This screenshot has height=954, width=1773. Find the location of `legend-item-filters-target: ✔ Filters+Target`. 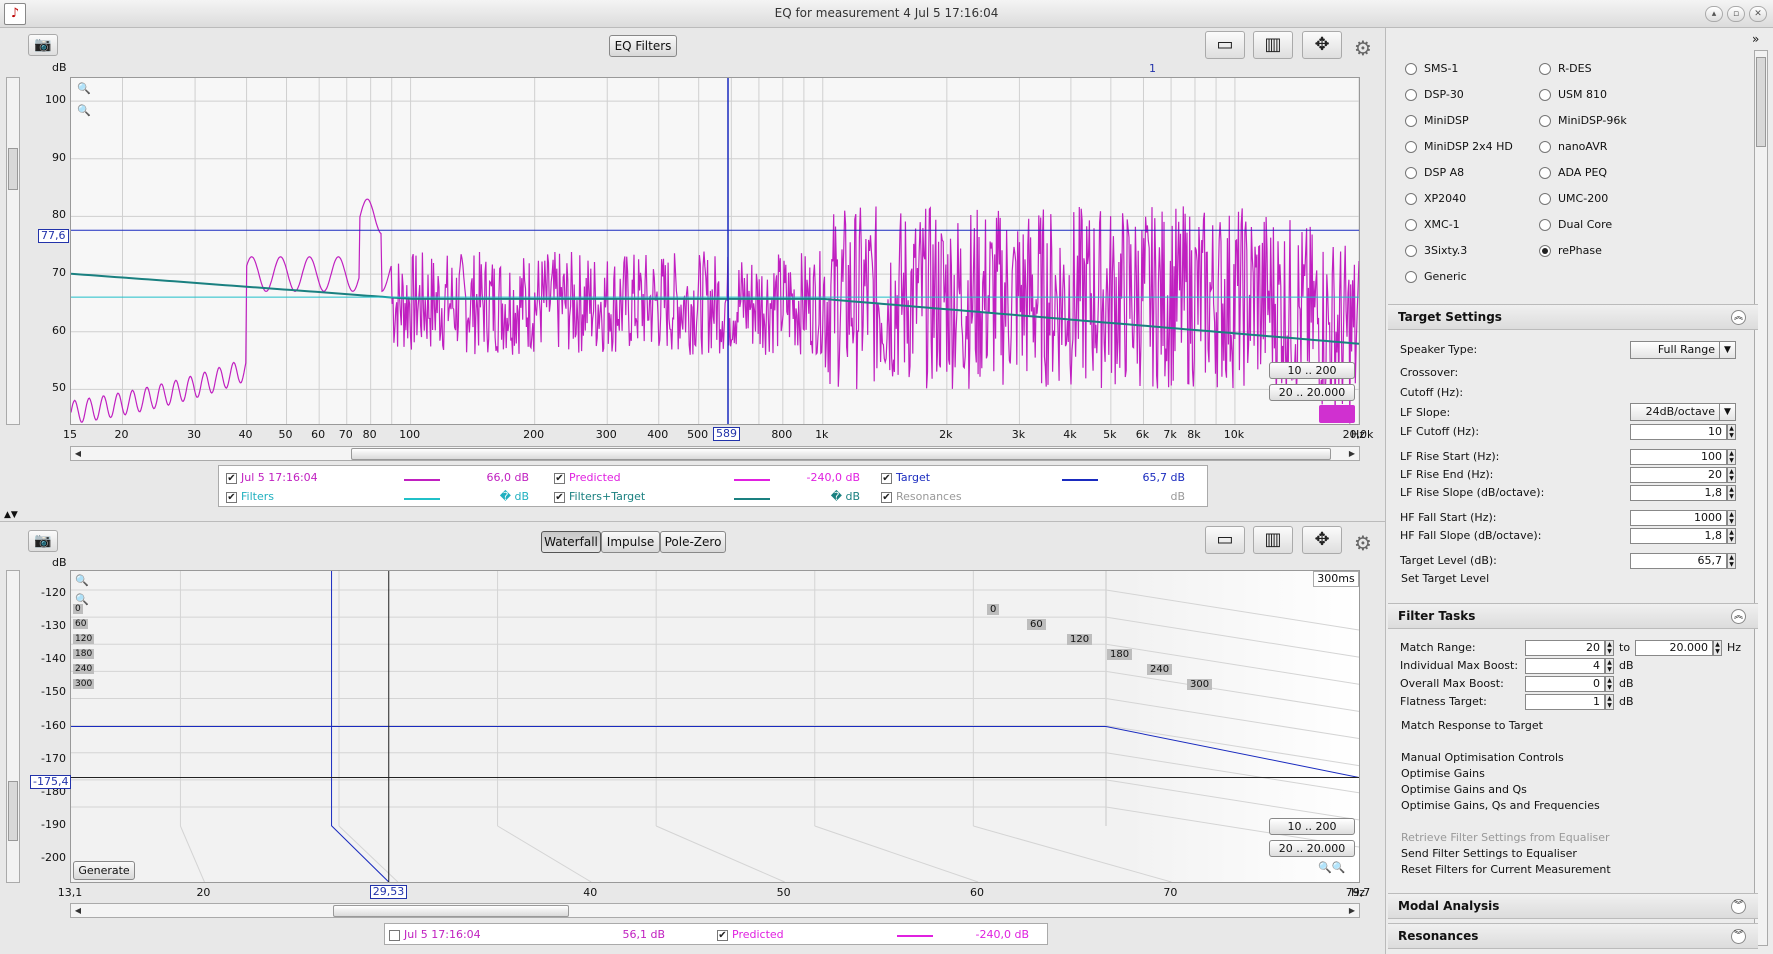

legend-item-filters-target: ✔ Filters+Target is located at coordinates (599, 496).